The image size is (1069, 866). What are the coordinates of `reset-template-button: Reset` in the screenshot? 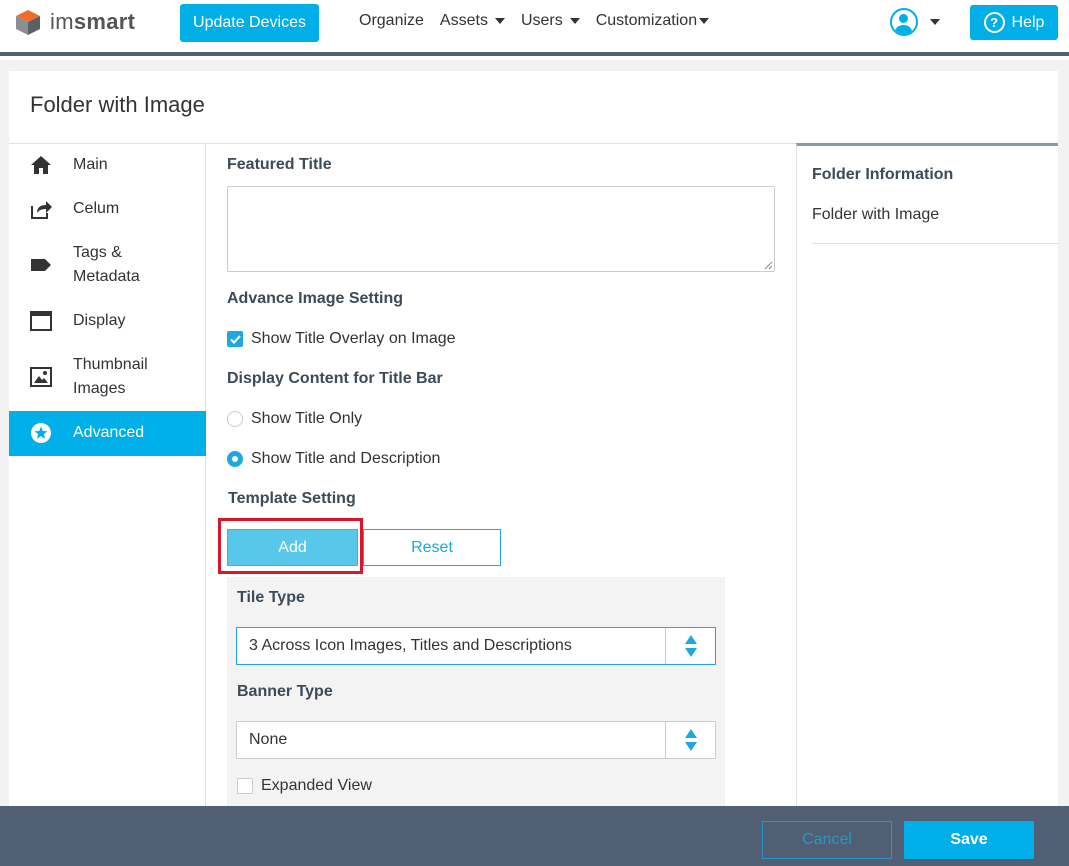 It's located at (432, 547).